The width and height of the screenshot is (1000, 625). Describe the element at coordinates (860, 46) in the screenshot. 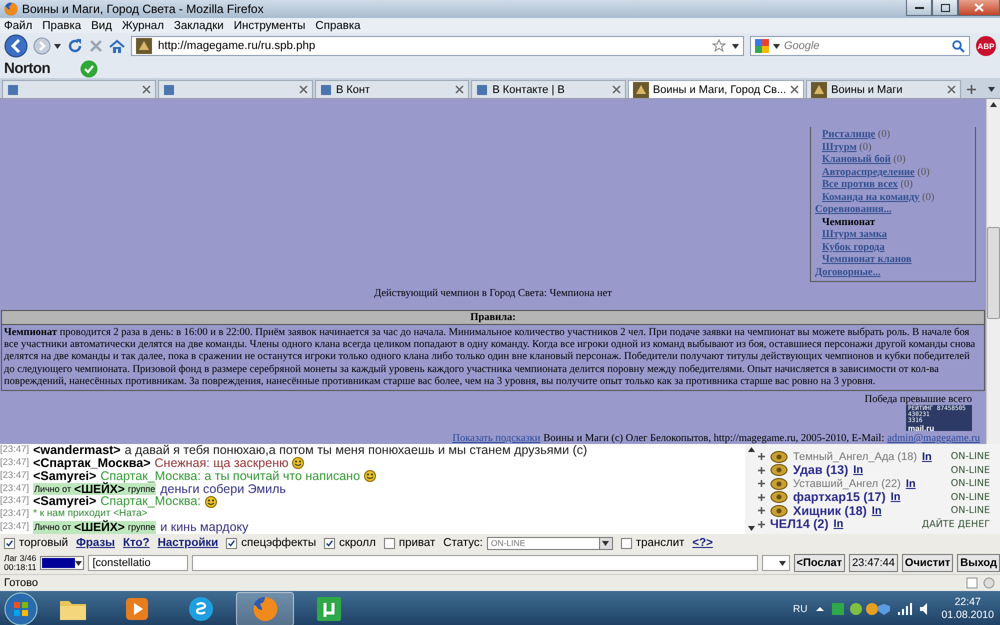

I see `search-box: Google` at that location.